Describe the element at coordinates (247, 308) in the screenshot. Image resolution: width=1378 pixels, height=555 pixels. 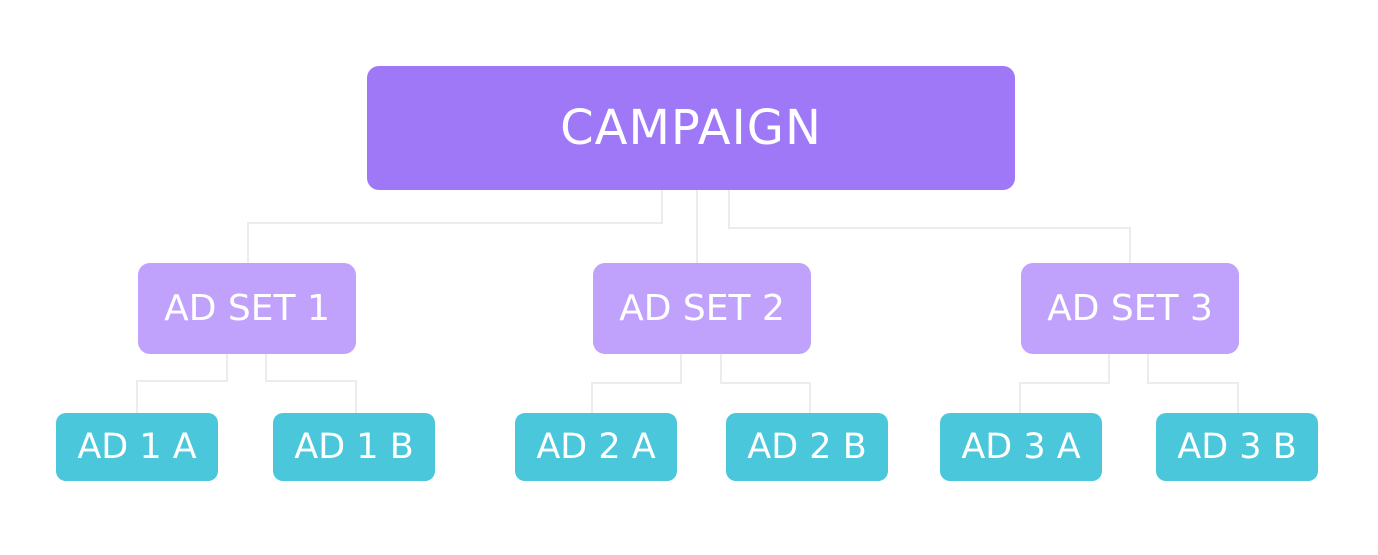
I see `adset-node-1: AD SET 1` at that location.